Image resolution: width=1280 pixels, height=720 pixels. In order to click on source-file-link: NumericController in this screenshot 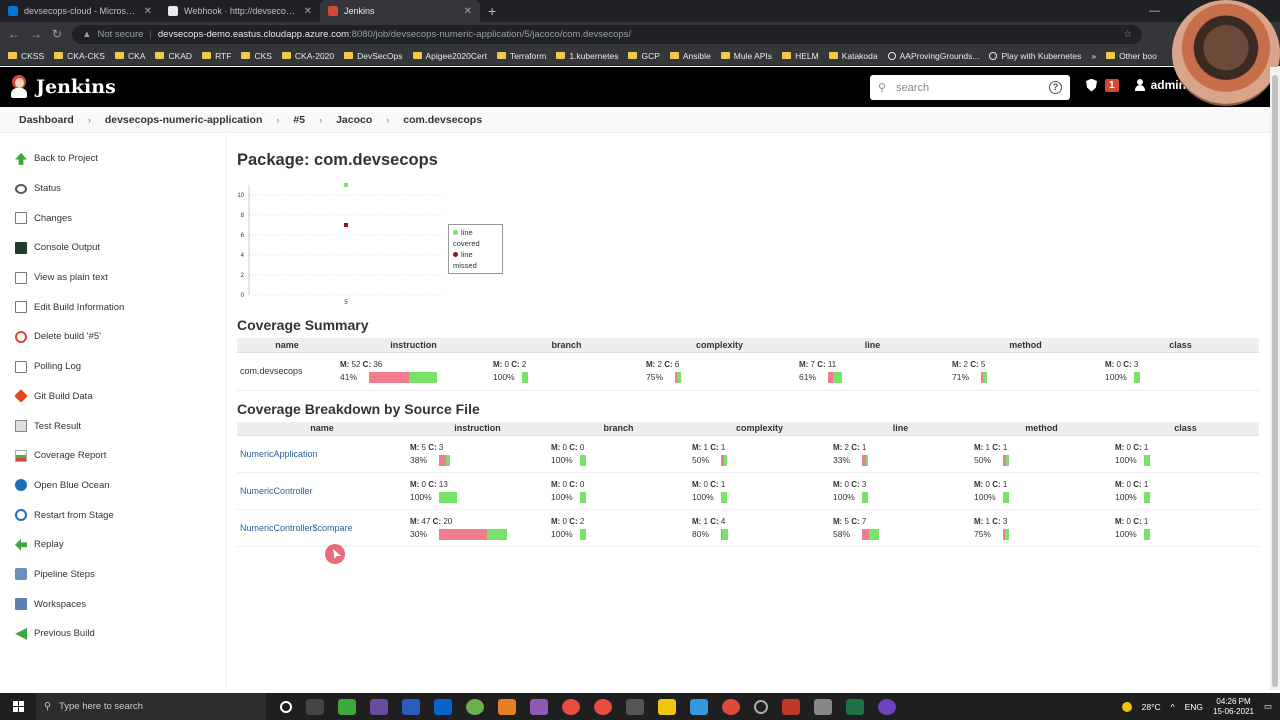, I will do `click(276, 491)`.